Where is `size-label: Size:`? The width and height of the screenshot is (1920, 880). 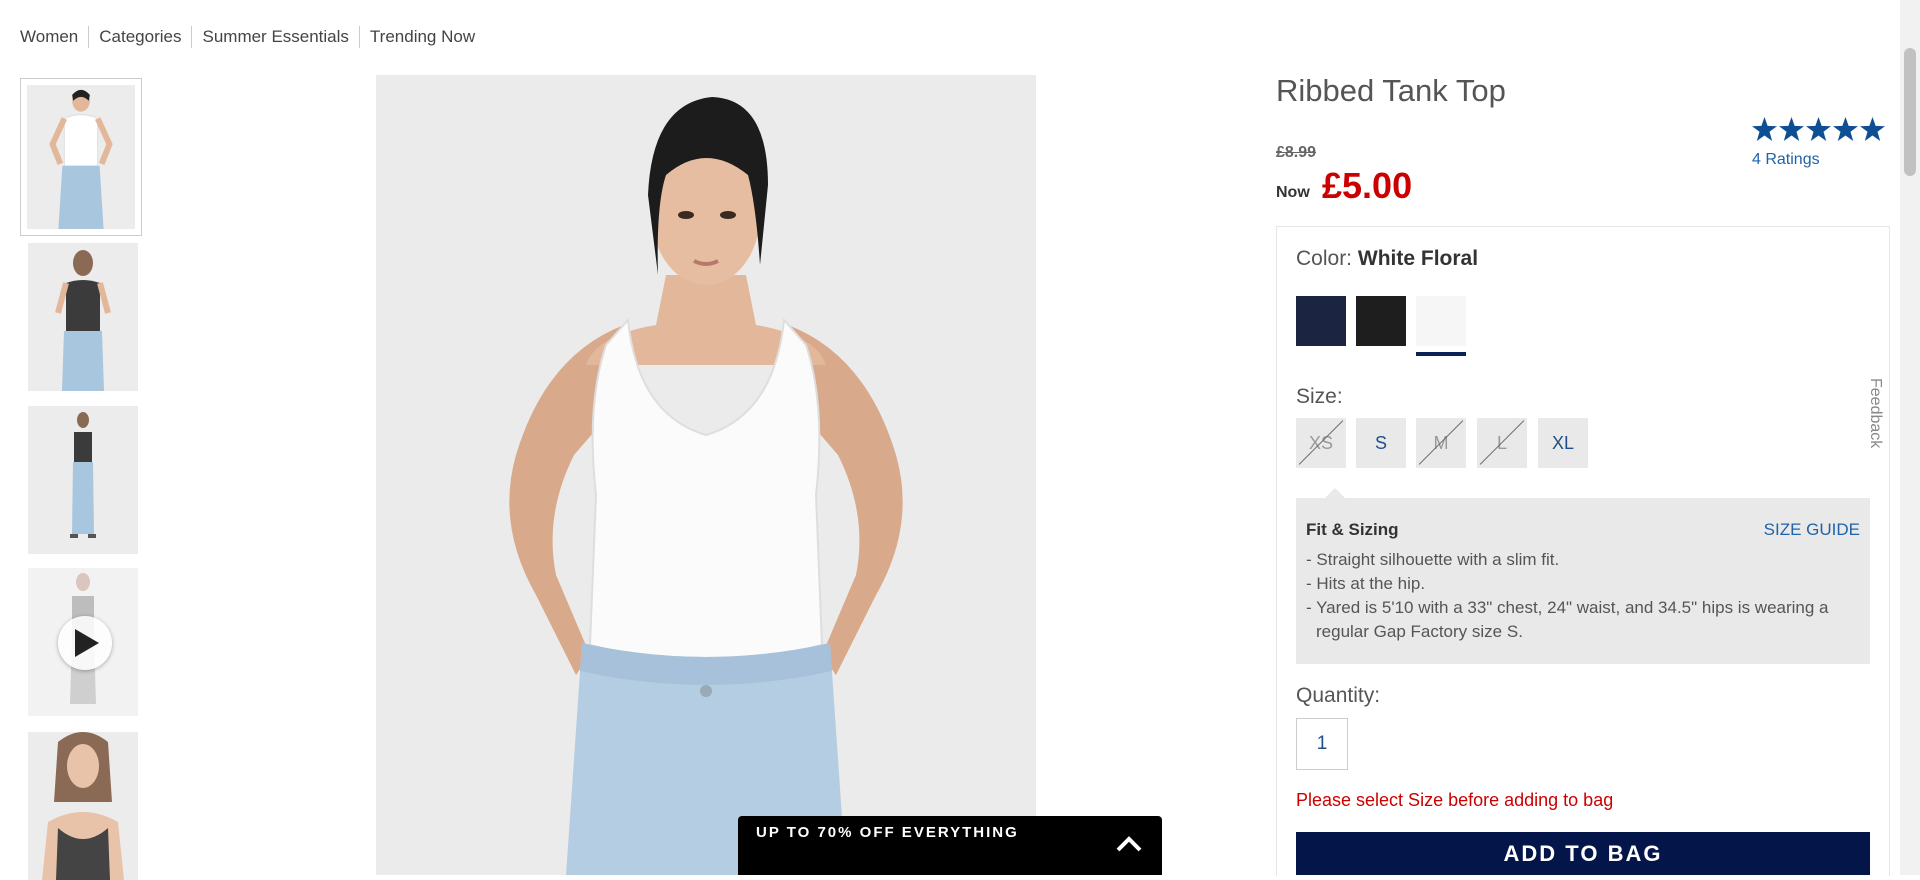 size-label: Size: is located at coordinates (1319, 396).